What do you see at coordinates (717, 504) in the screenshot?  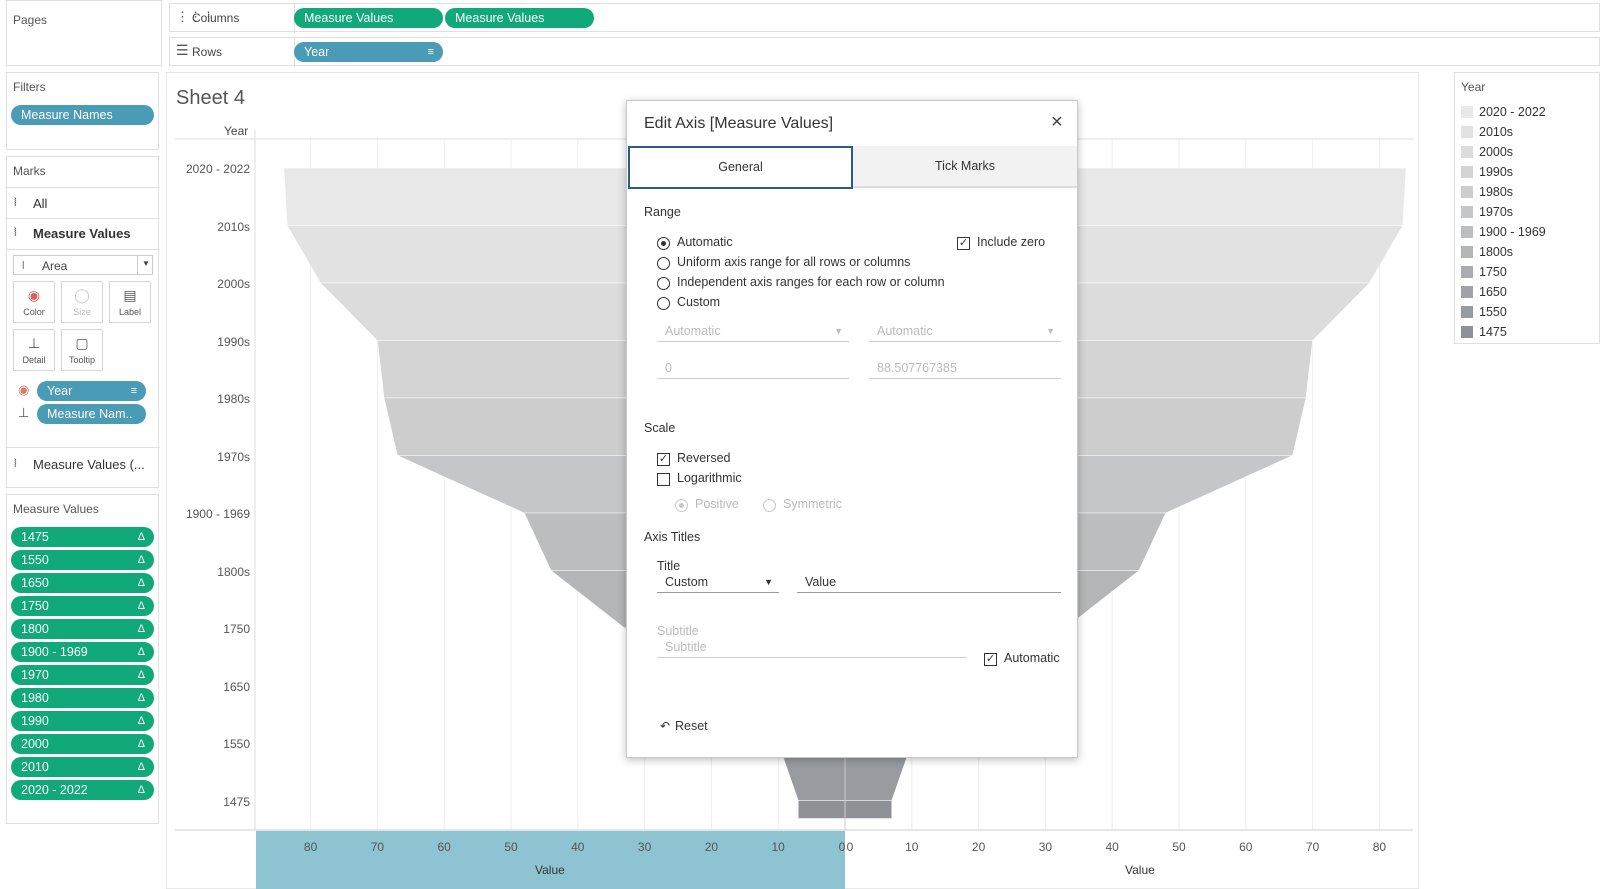 I see `positive-label: Positive` at bounding box center [717, 504].